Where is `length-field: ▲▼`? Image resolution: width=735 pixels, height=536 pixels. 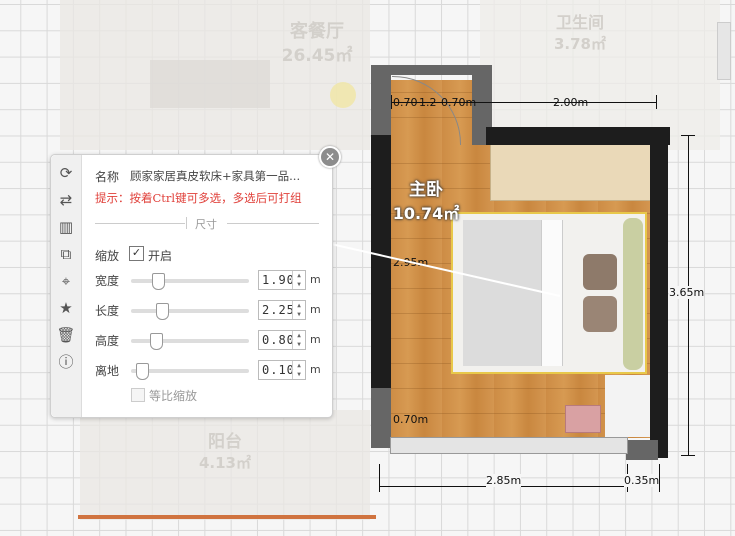 length-field: ▲▼ is located at coordinates (282, 310).